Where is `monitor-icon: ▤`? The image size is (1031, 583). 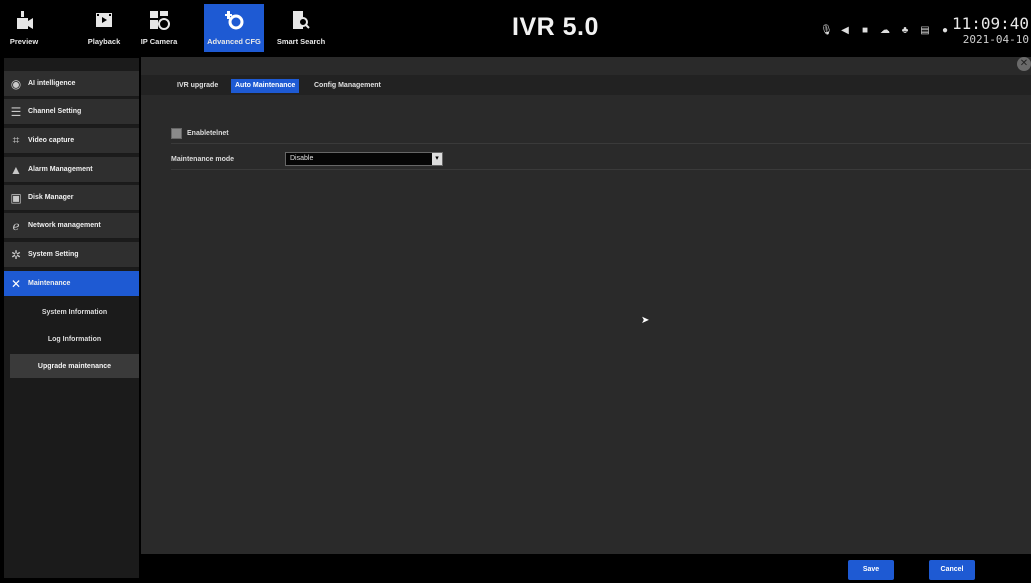 monitor-icon: ▤ is located at coordinates (925, 31).